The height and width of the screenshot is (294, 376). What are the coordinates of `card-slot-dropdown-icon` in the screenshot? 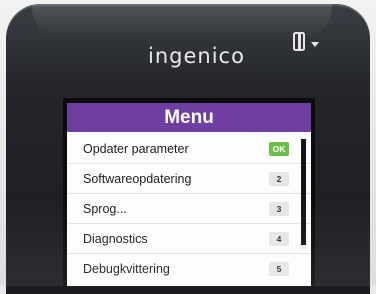 It's located at (306, 41).